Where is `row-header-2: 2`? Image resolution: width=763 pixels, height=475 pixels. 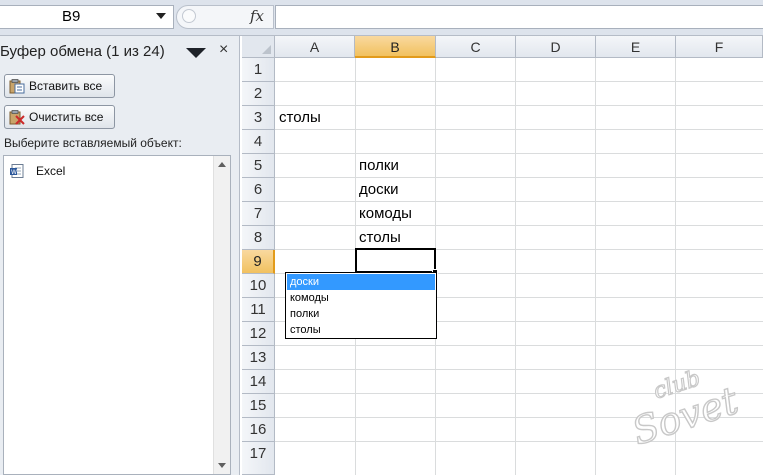
row-header-2: 2 is located at coordinates (258, 94).